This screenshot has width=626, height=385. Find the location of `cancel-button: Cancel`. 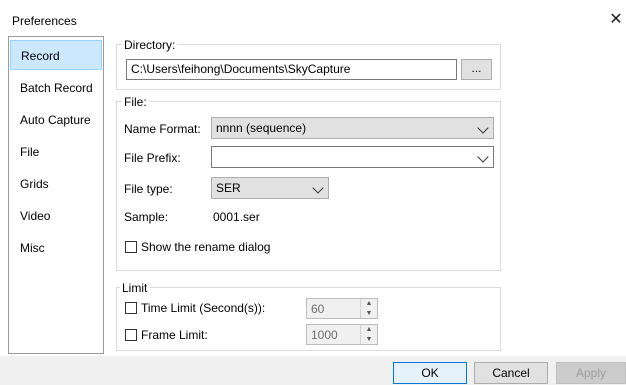

cancel-button: Cancel is located at coordinates (511, 373).